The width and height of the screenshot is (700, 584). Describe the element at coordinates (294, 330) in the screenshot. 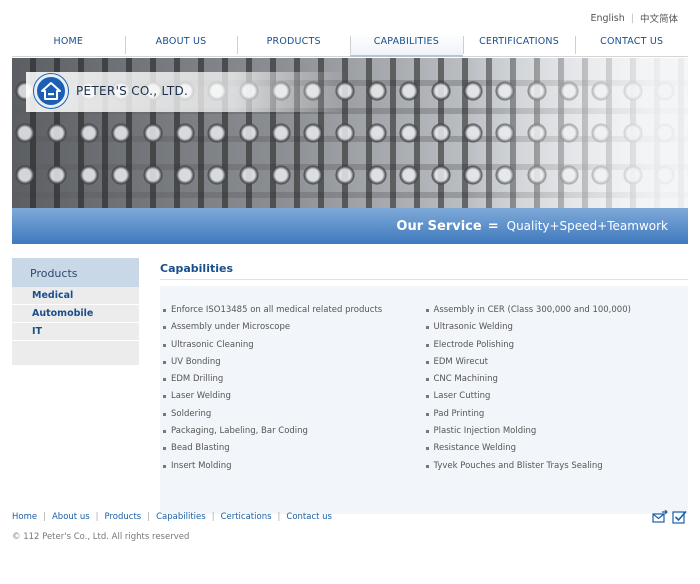

I see `list-item: Assembly under Microscope` at that location.